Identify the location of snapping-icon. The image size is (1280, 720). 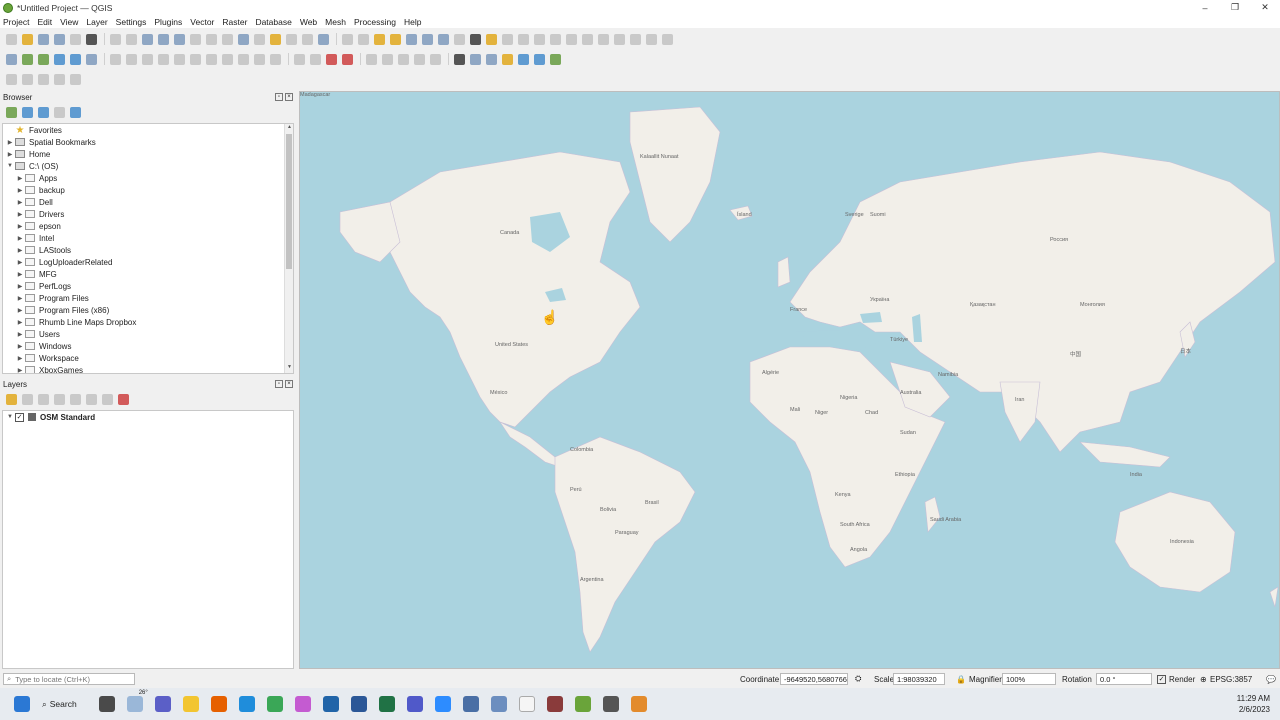
(315, 59).